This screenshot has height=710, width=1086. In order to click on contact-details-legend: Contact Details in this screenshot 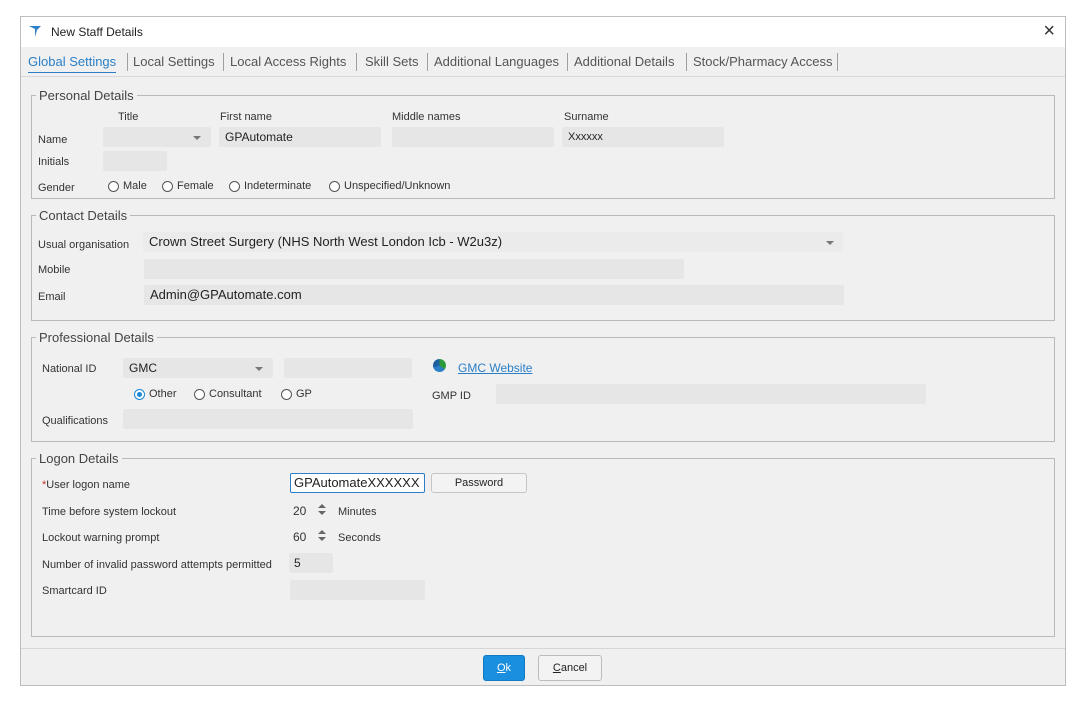, I will do `click(83, 215)`.